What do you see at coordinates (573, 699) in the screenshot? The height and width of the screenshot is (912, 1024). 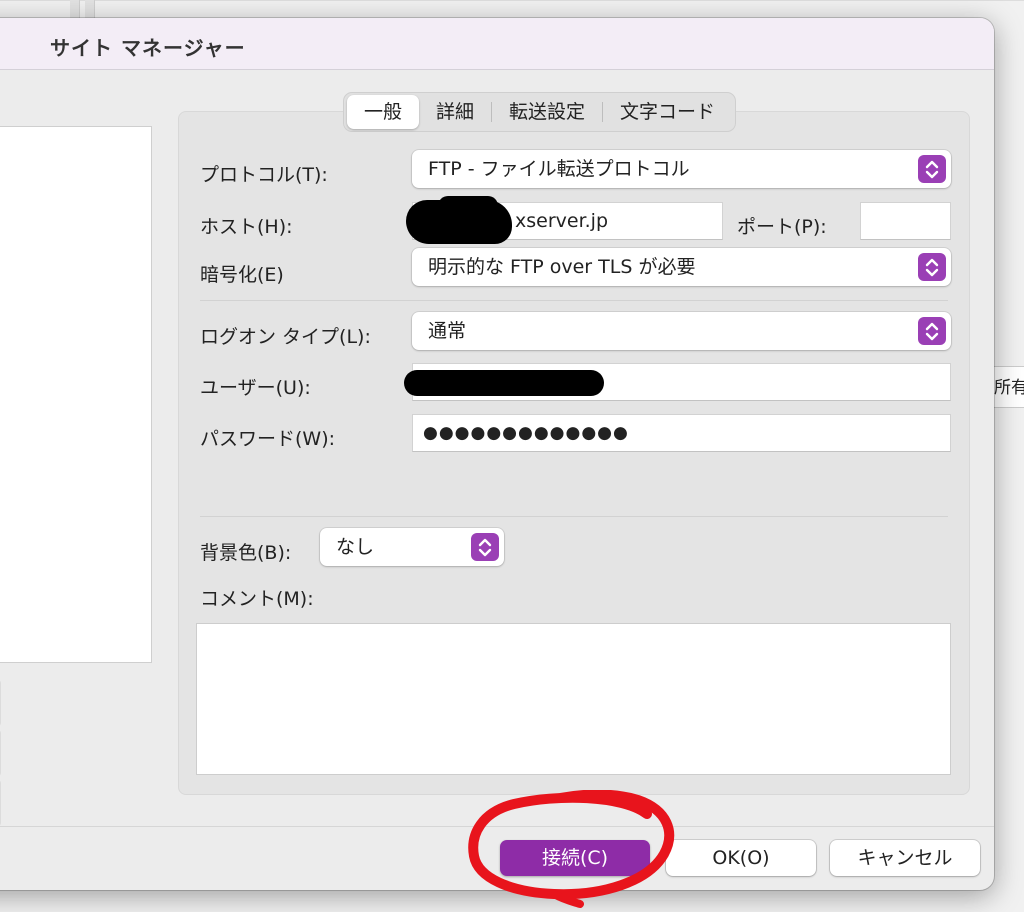 I see `comment-textarea` at bounding box center [573, 699].